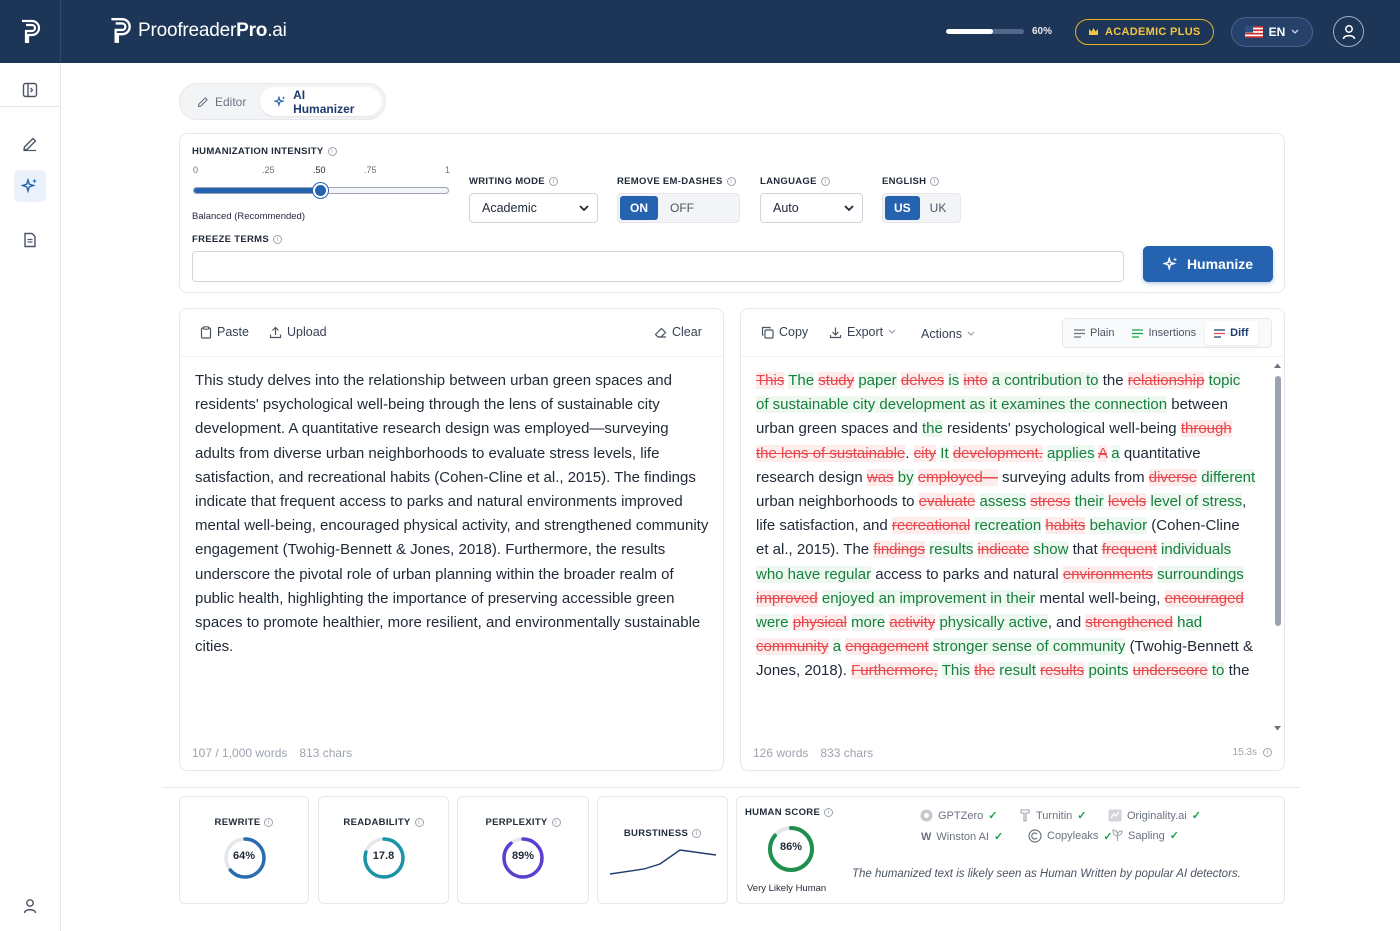 This screenshot has height=931, width=1400. I want to click on paste-button: Paste, so click(224, 332).